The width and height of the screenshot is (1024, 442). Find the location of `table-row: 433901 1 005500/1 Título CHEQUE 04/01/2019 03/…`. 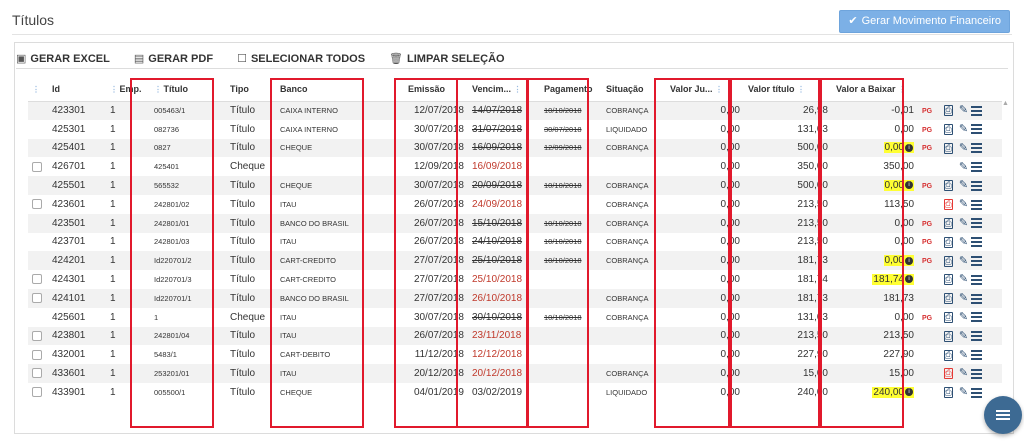

table-row: 433901 1 005500/1 Título CHEQUE 04/01/2019 03/… is located at coordinates (515, 392).